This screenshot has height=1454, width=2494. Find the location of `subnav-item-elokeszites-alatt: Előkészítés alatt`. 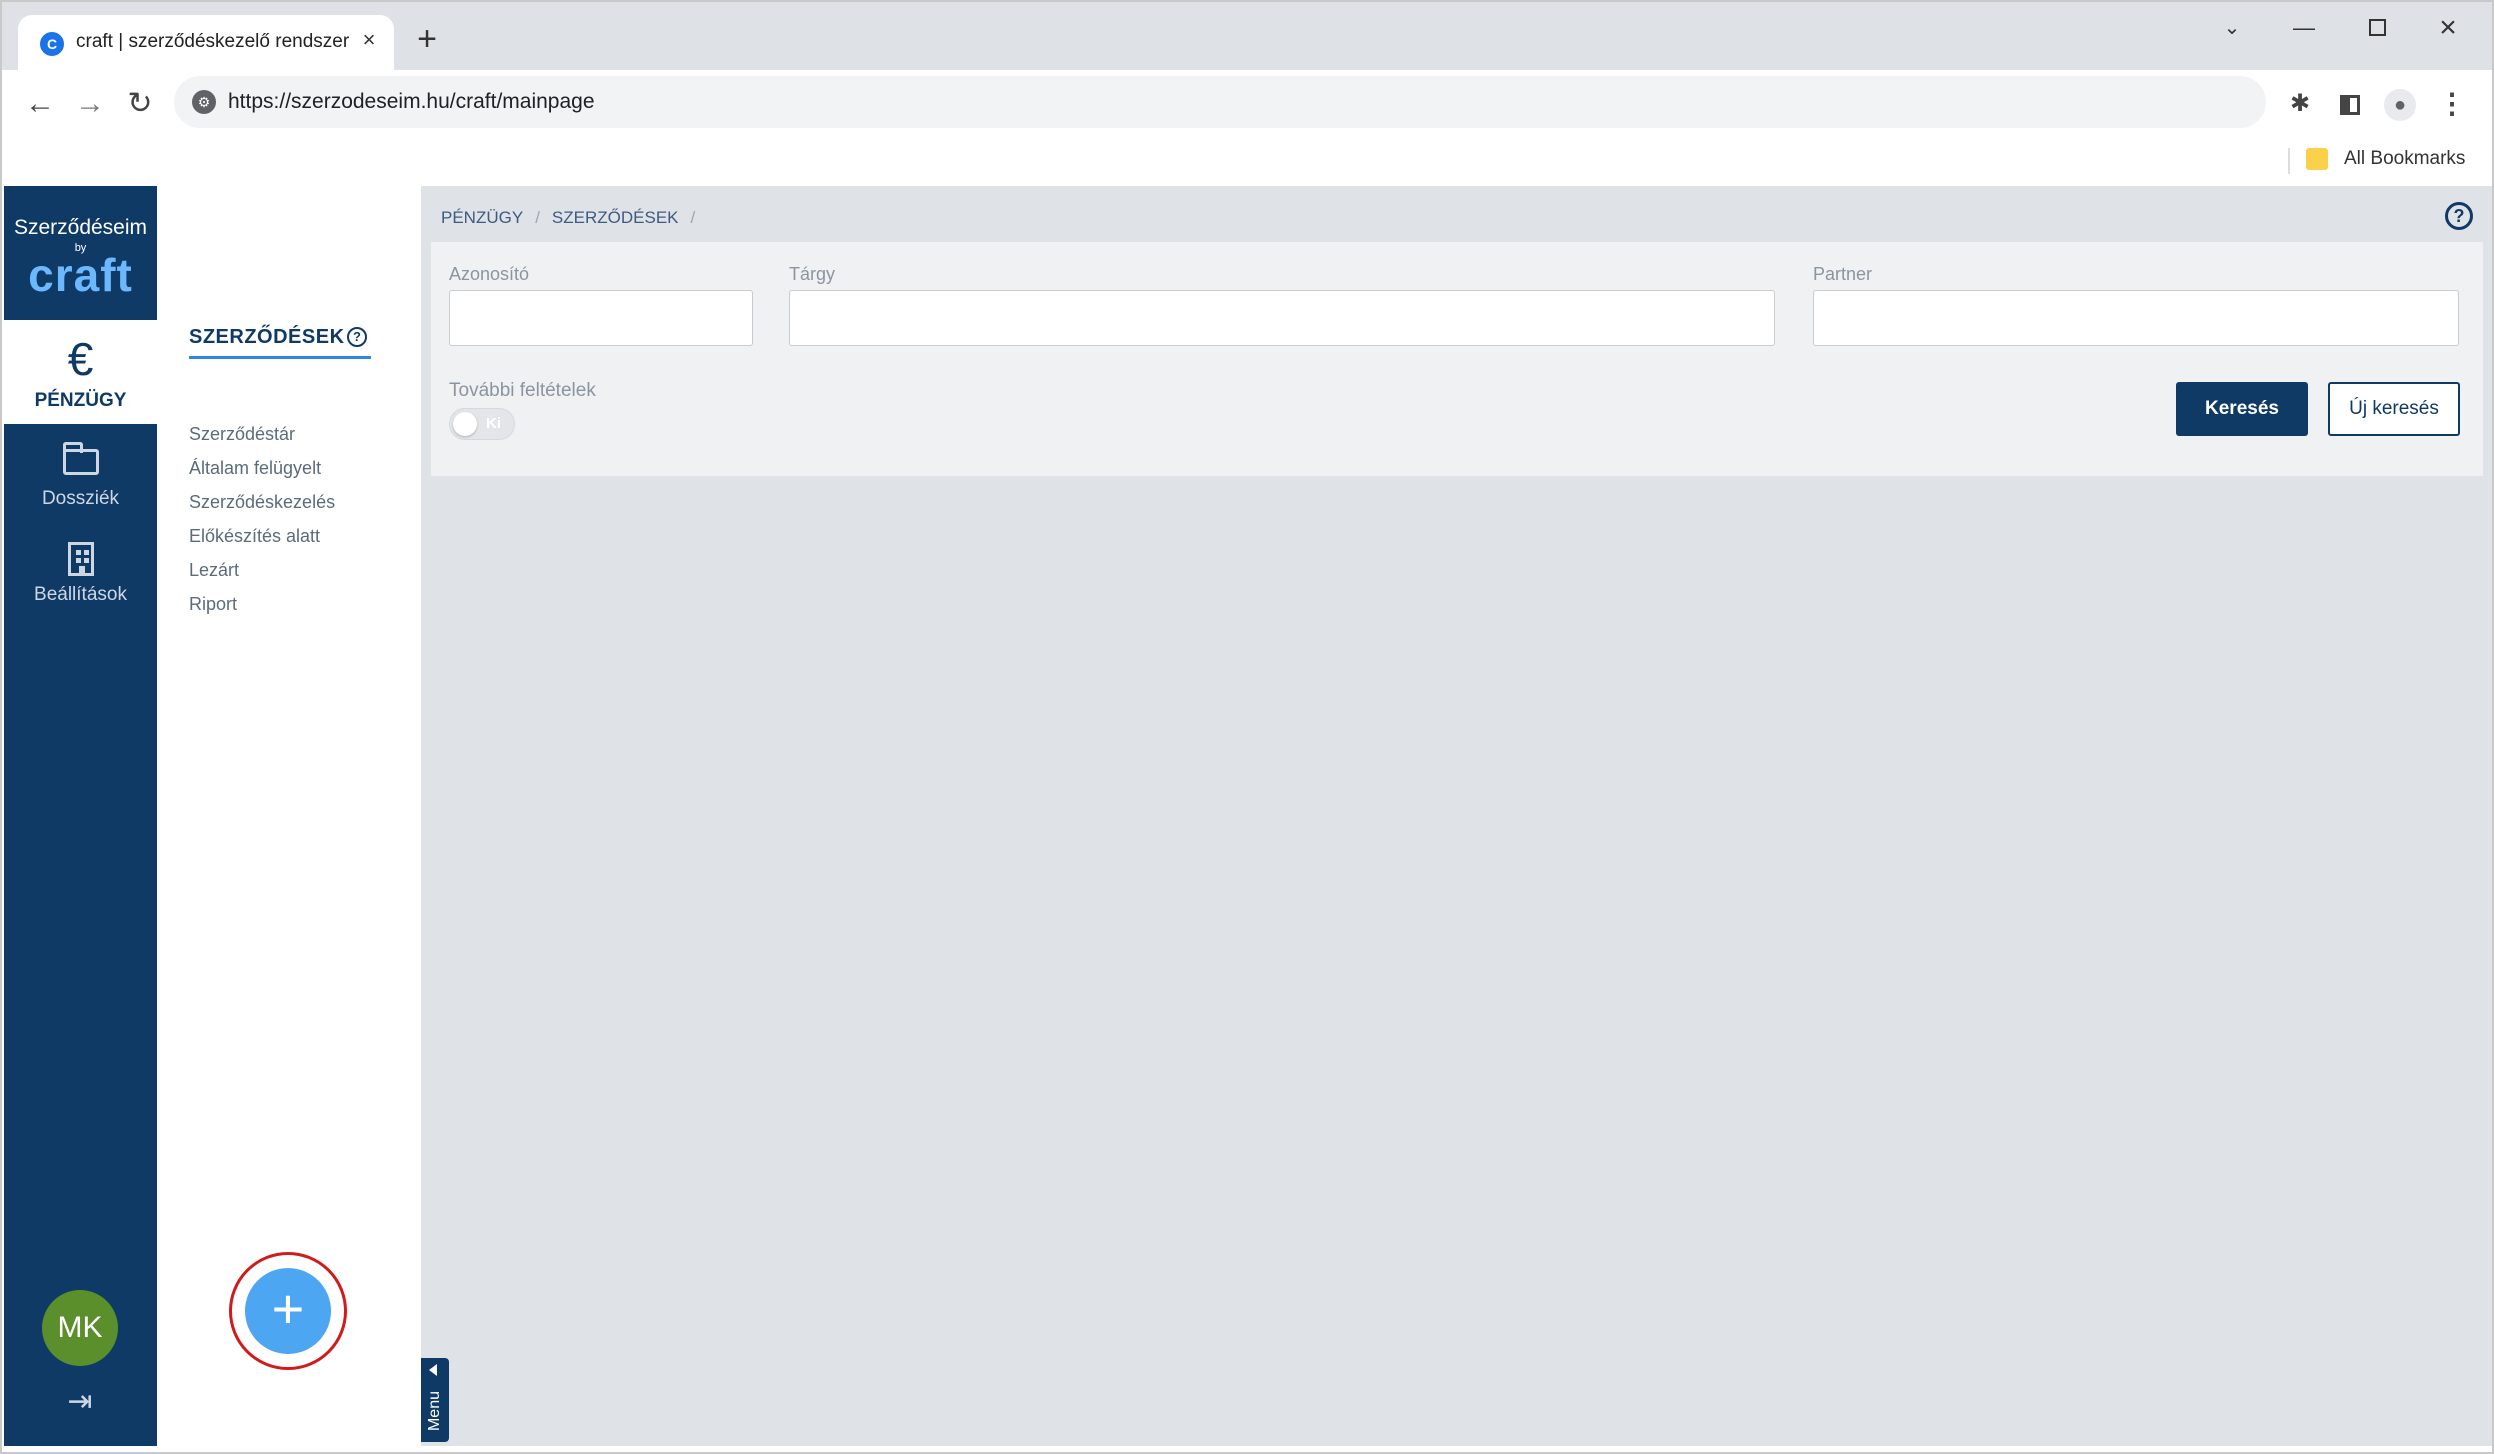

subnav-item-elokeszites-alatt: Előkészítés alatt is located at coordinates (254, 536).